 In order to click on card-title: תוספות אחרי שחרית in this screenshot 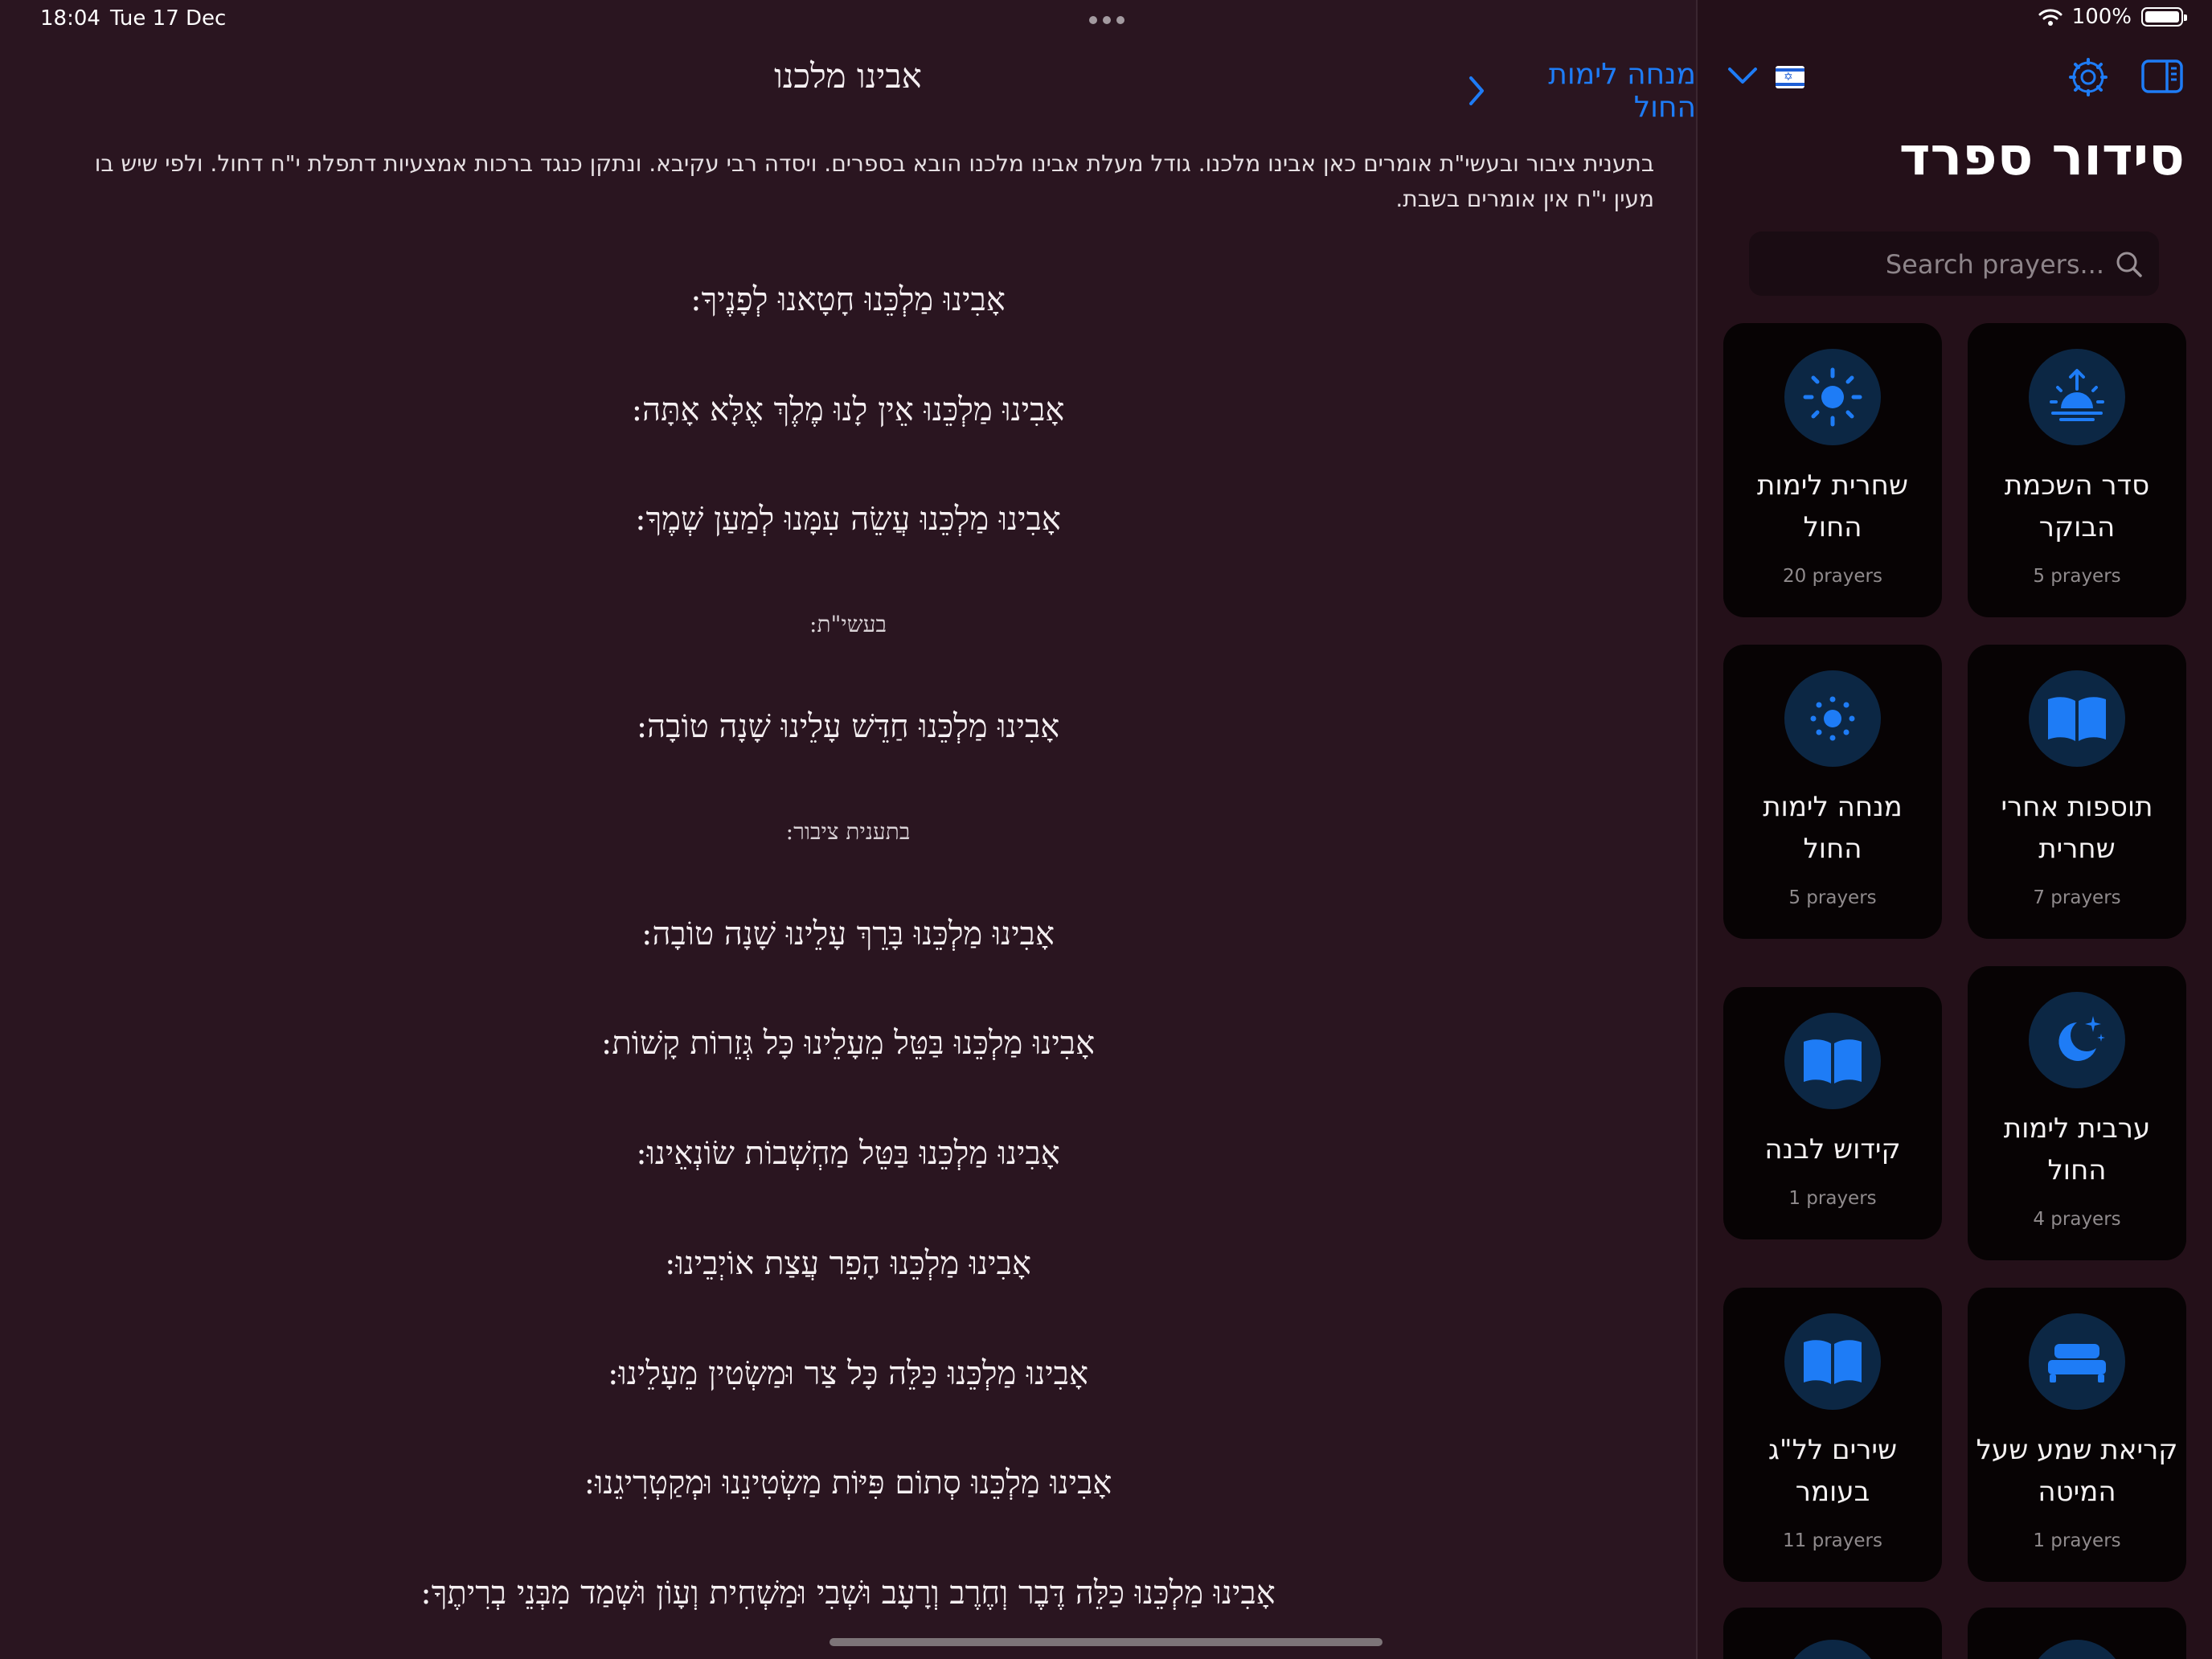, I will do `click(2077, 828)`.